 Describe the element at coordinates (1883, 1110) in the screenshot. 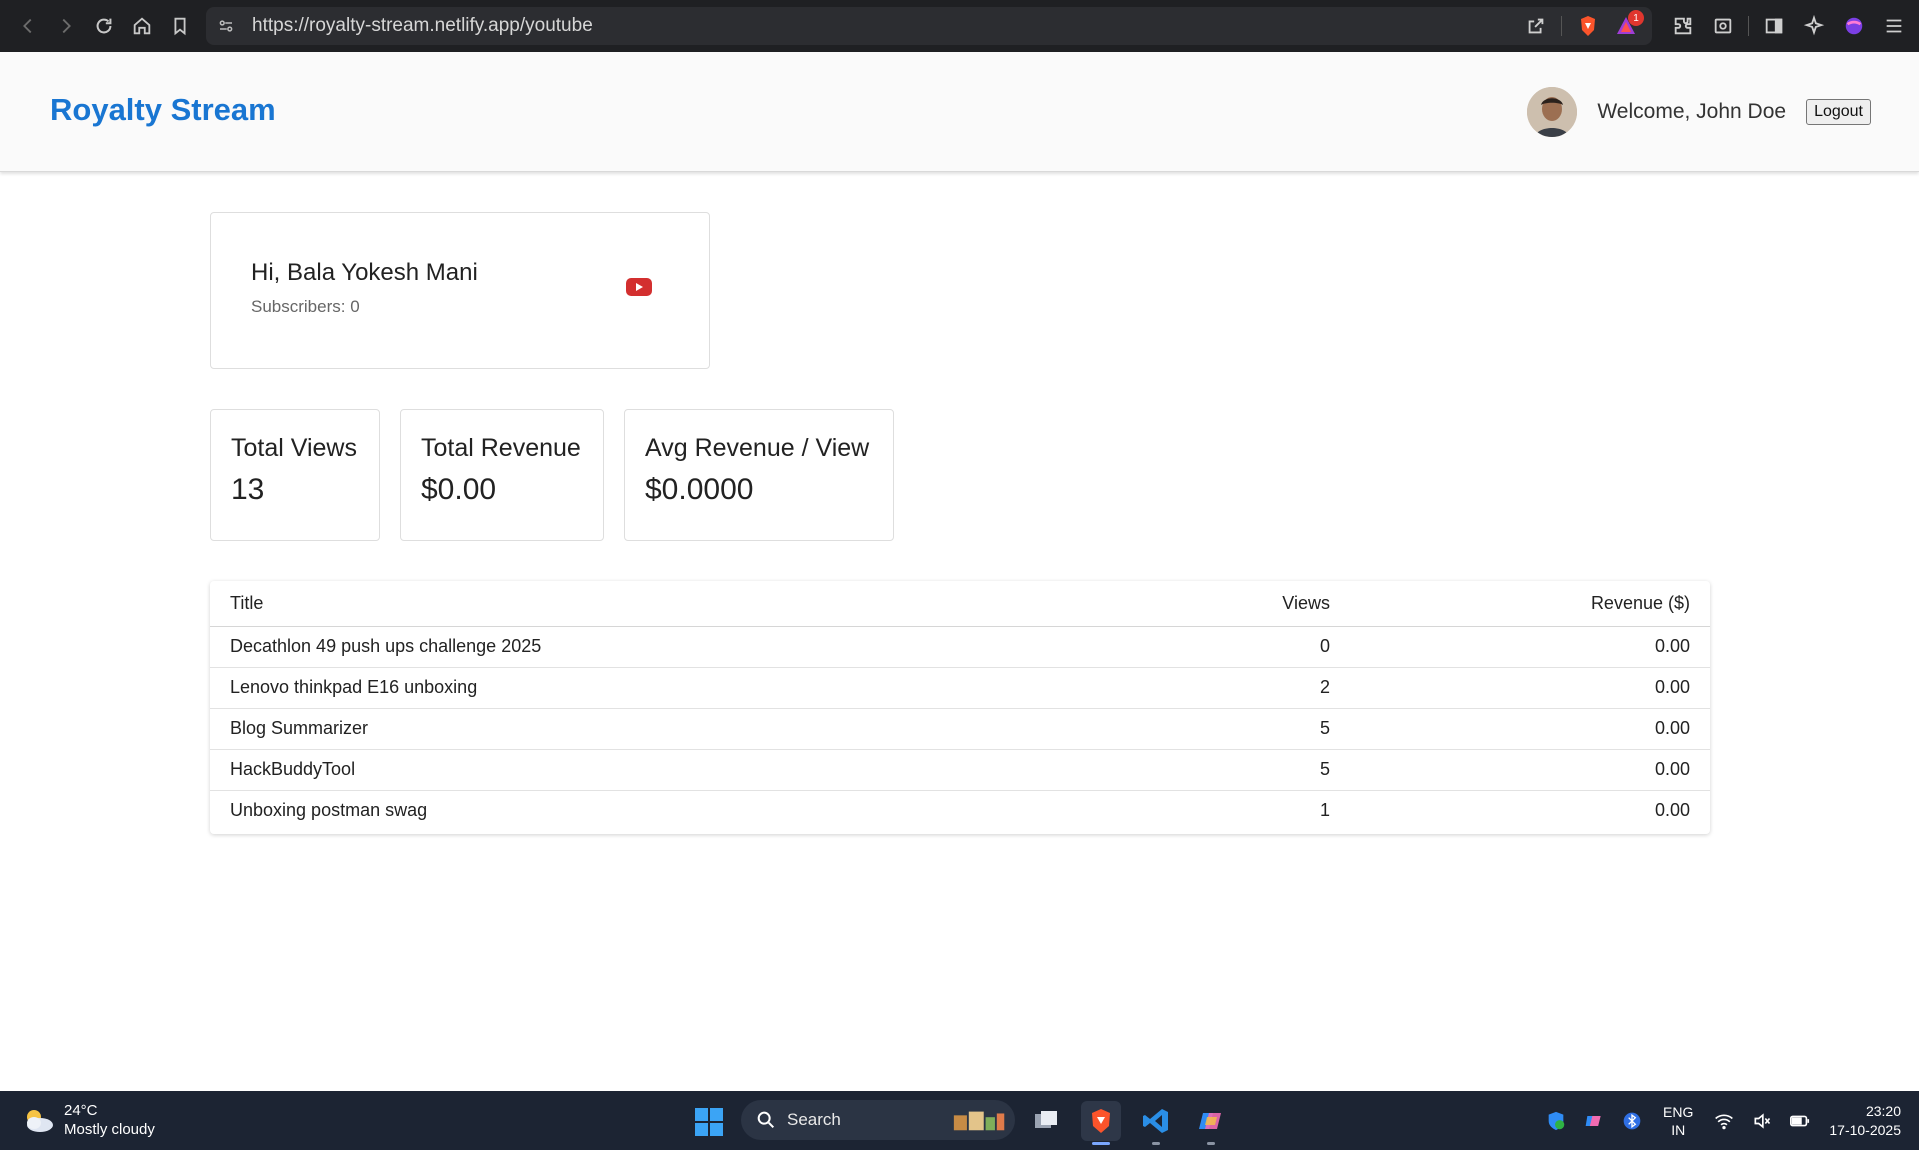

I see `clock-time: 23:20` at that location.